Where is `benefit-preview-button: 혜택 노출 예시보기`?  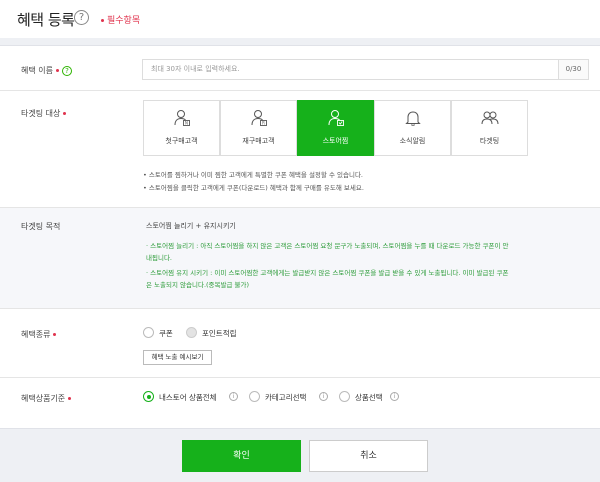
benefit-preview-button: 혜택 노출 예시보기 is located at coordinates (177, 357).